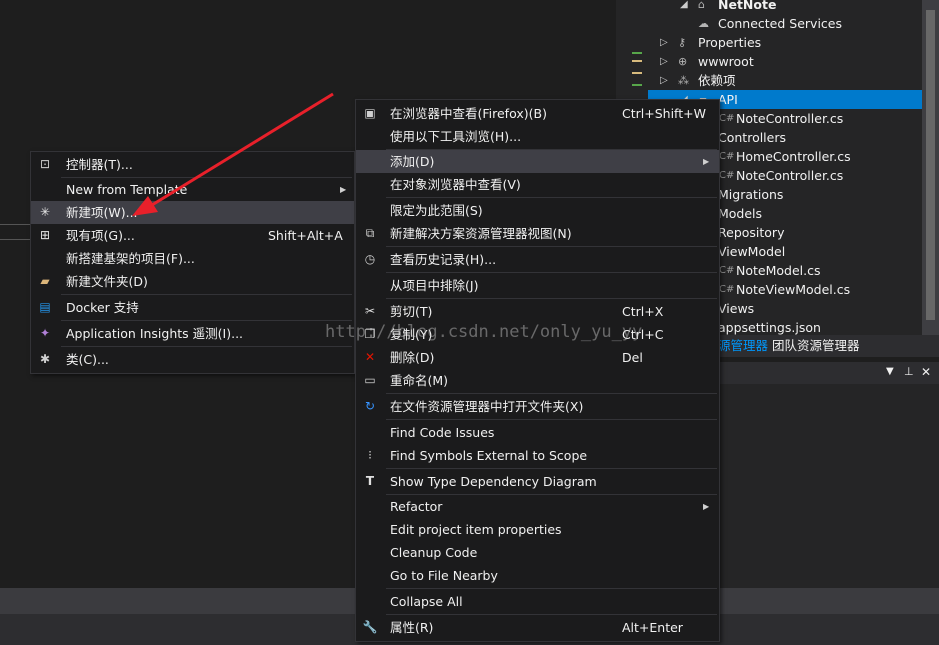 Image resolution: width=939 pixels, height=645 pixels. Describe the element at coordinates (780, 23) in the screenshot. I see `tree-item-label: Connected Services` at that location.